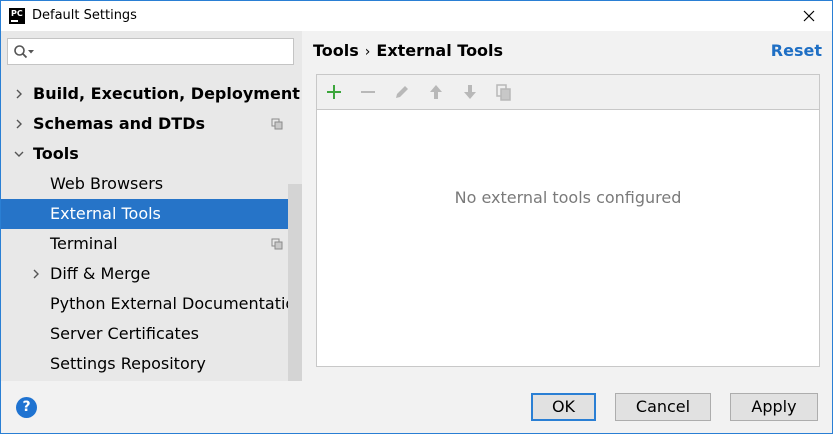 Image resolution: width=833 pixels, height=434 pixels. I want to click on move-up-button, so click(436, 92).